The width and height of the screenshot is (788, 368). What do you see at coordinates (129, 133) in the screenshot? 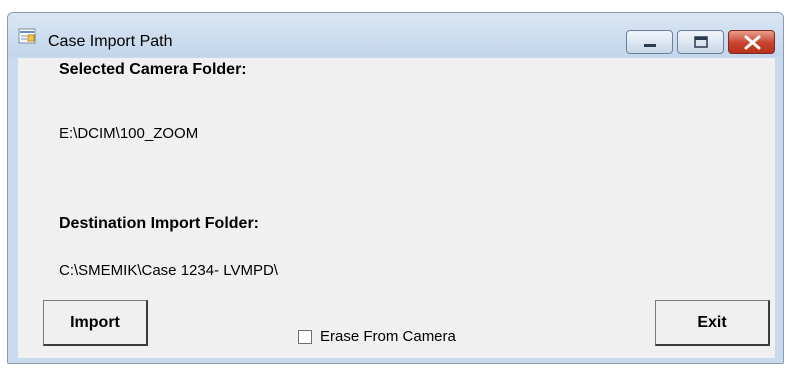
I see `selected-camera-folder-path: E:\DCIM\100_ZOOM` at bounding box center [129, 133].